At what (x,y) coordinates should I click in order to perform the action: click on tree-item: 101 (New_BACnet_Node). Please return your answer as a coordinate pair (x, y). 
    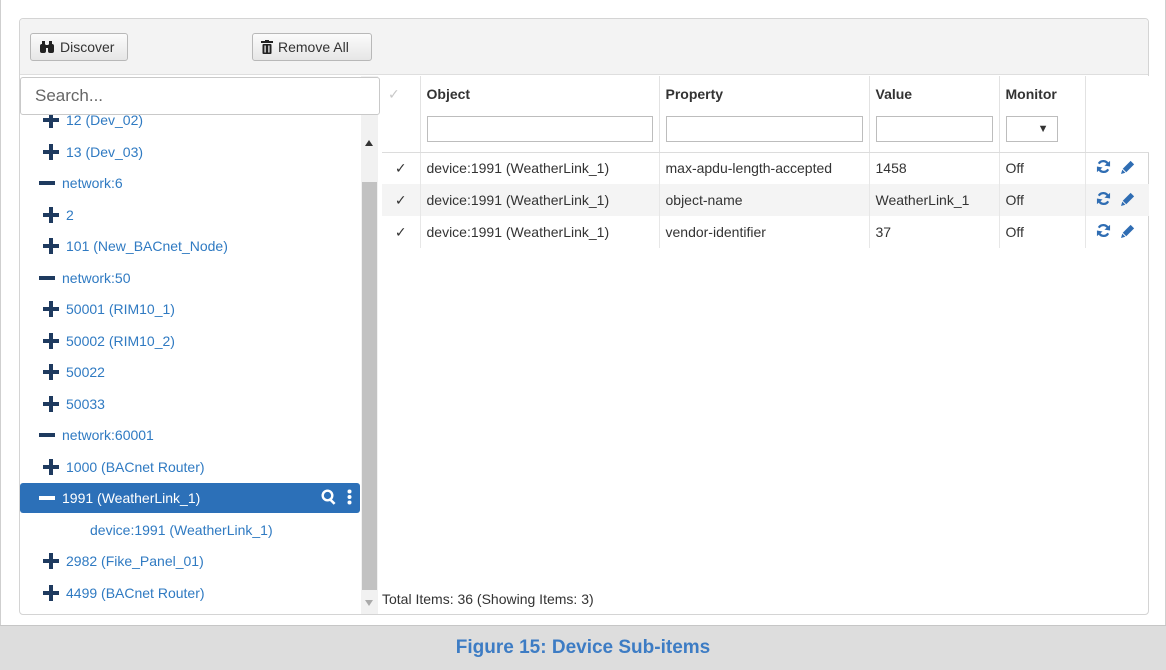
    Looking at the image, I should click on (190, 246).